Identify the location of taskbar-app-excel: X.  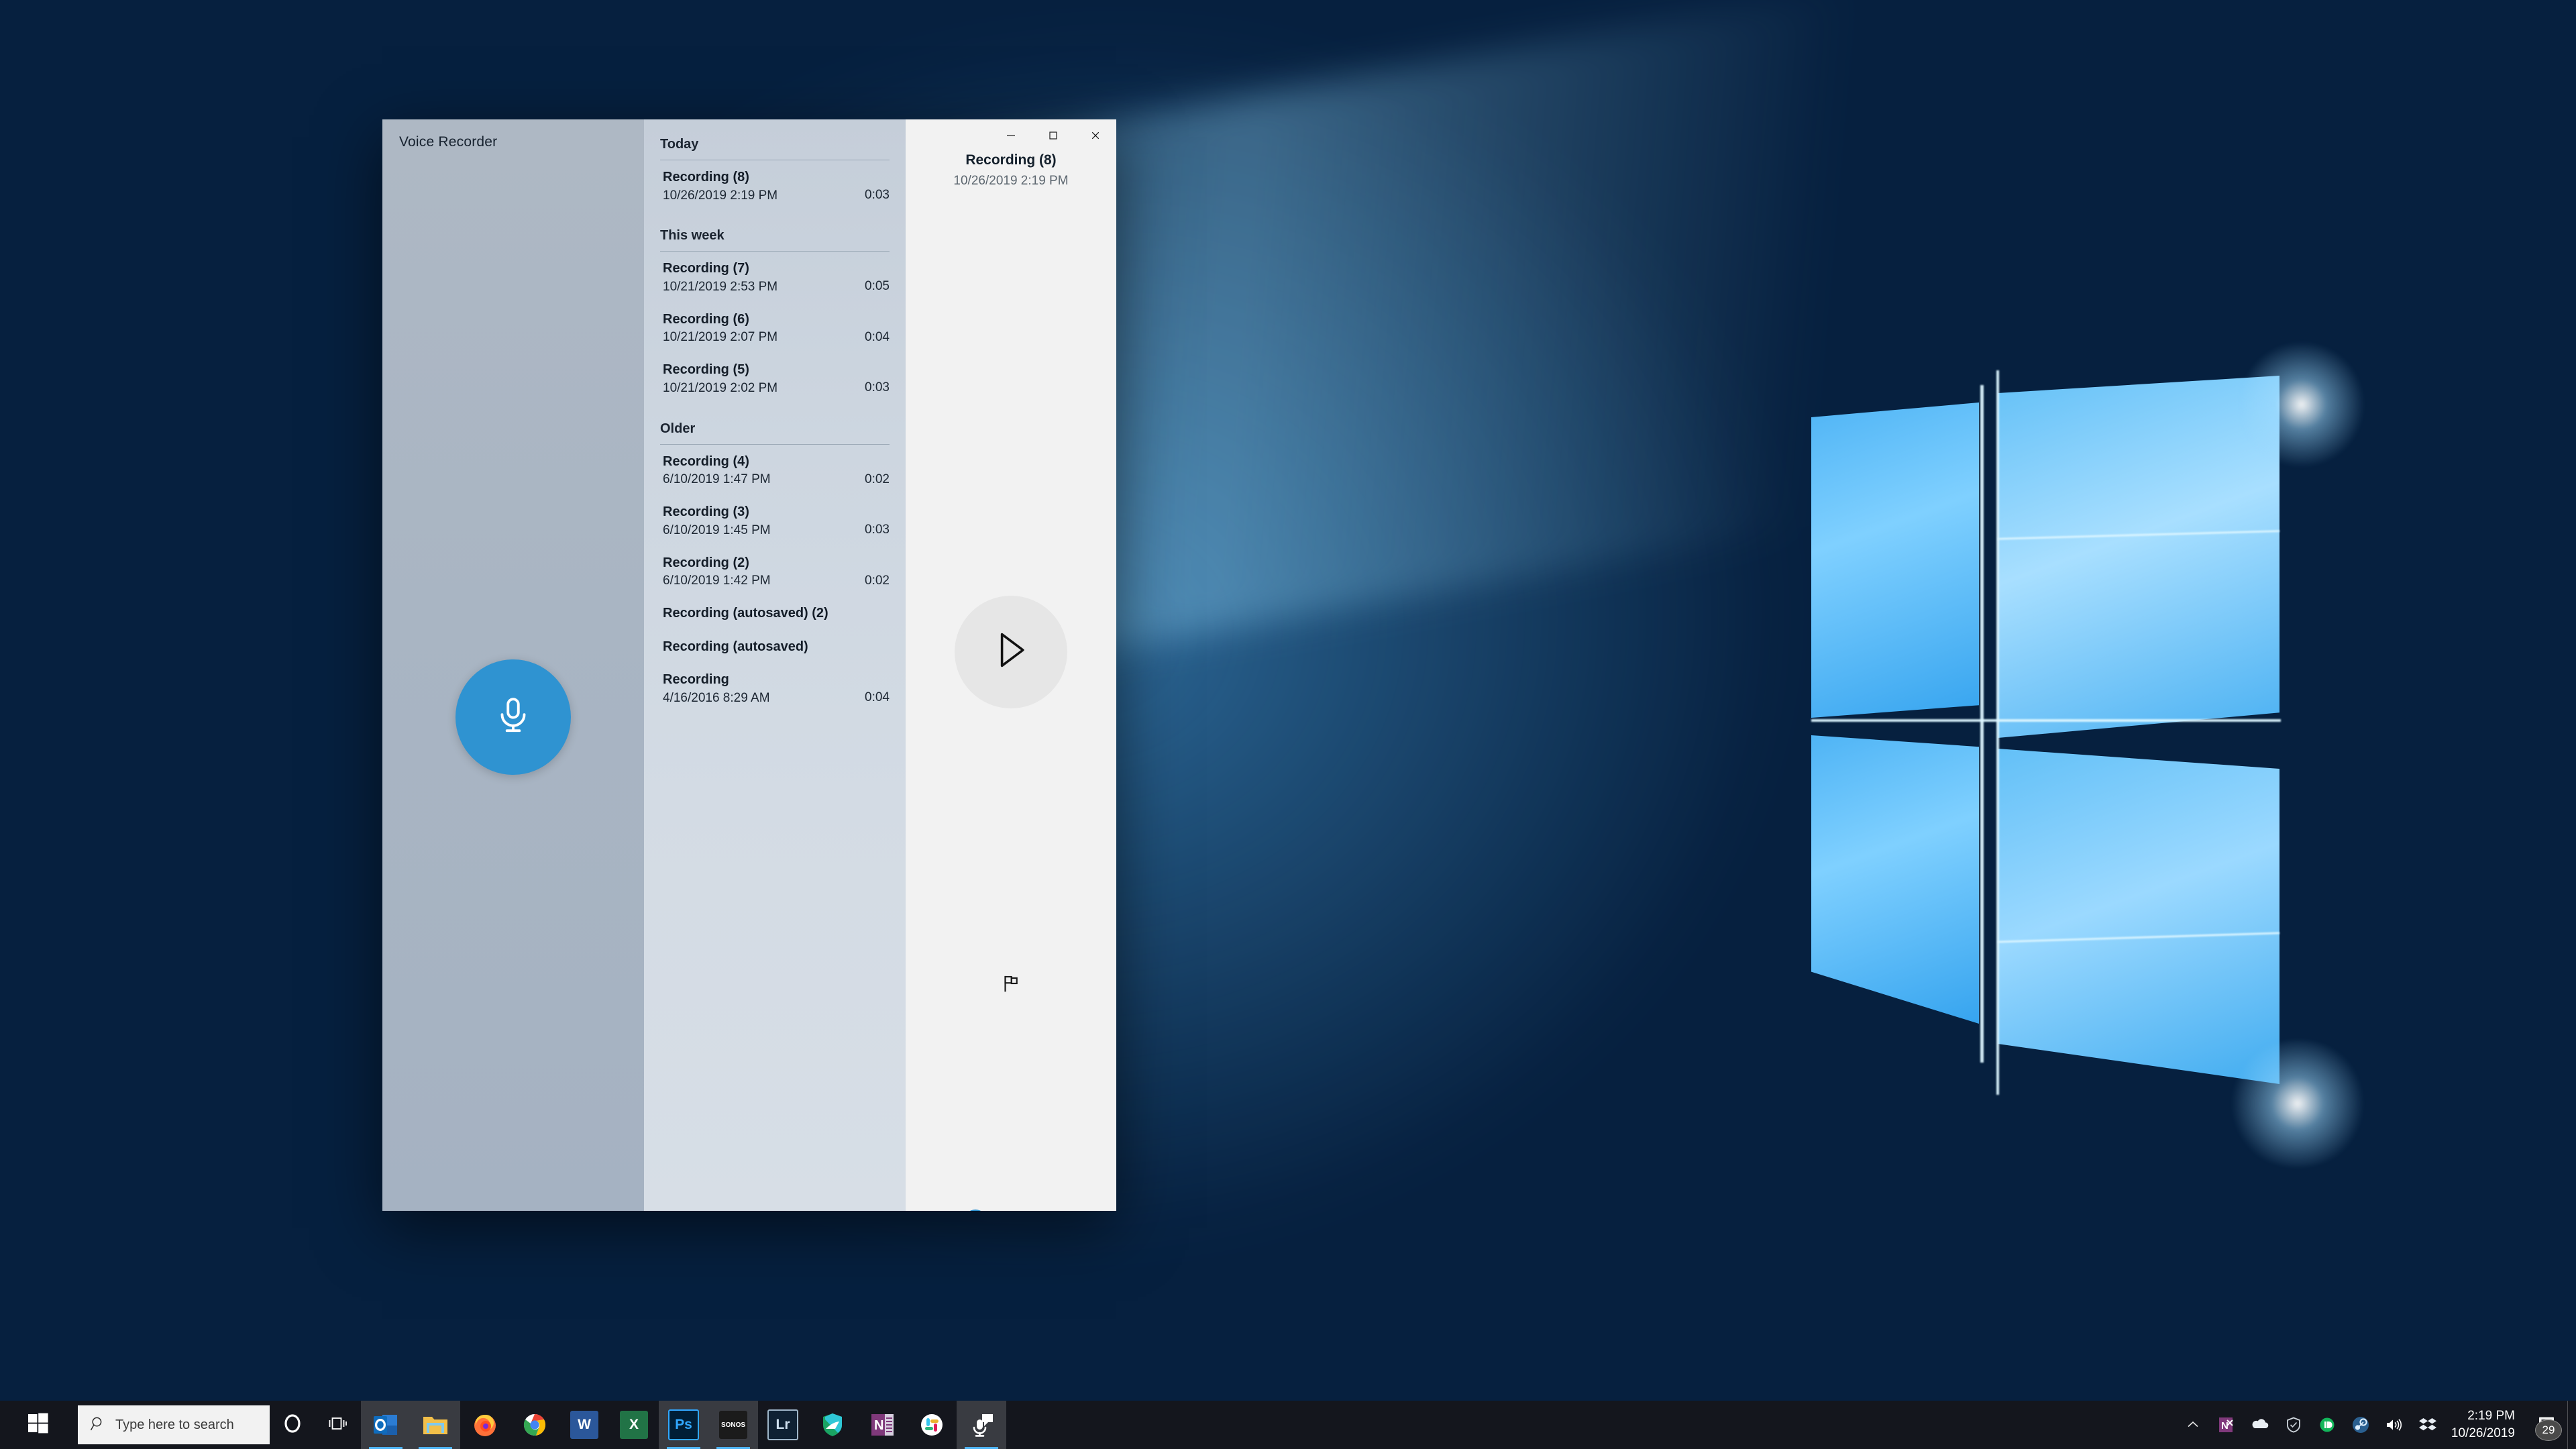
(634, 1425).